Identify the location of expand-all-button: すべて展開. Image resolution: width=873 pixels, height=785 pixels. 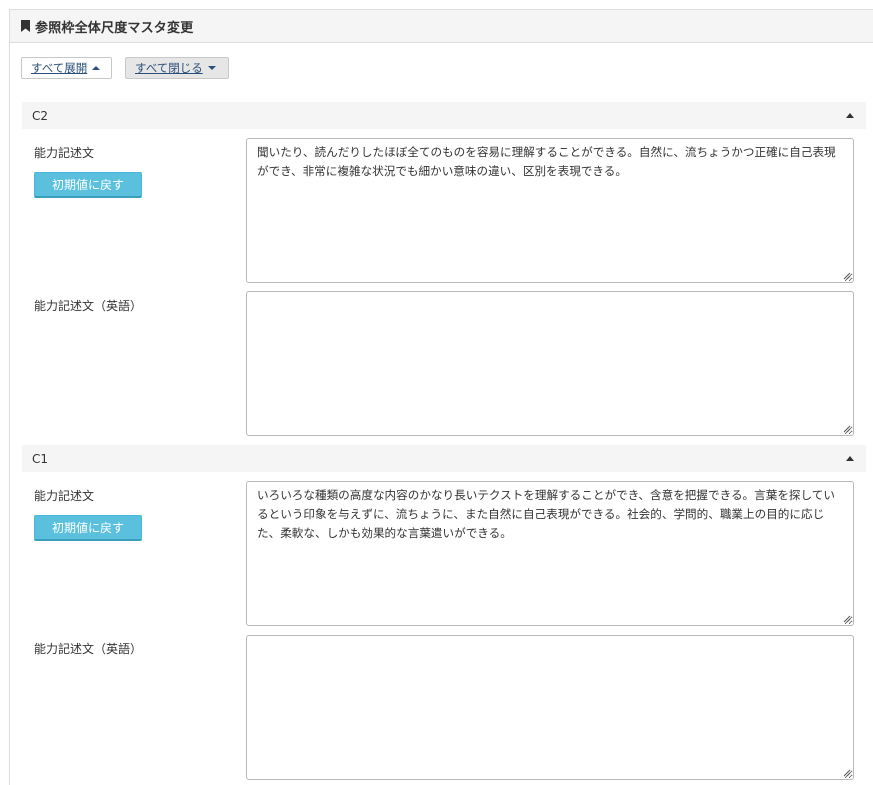
(66, 68).